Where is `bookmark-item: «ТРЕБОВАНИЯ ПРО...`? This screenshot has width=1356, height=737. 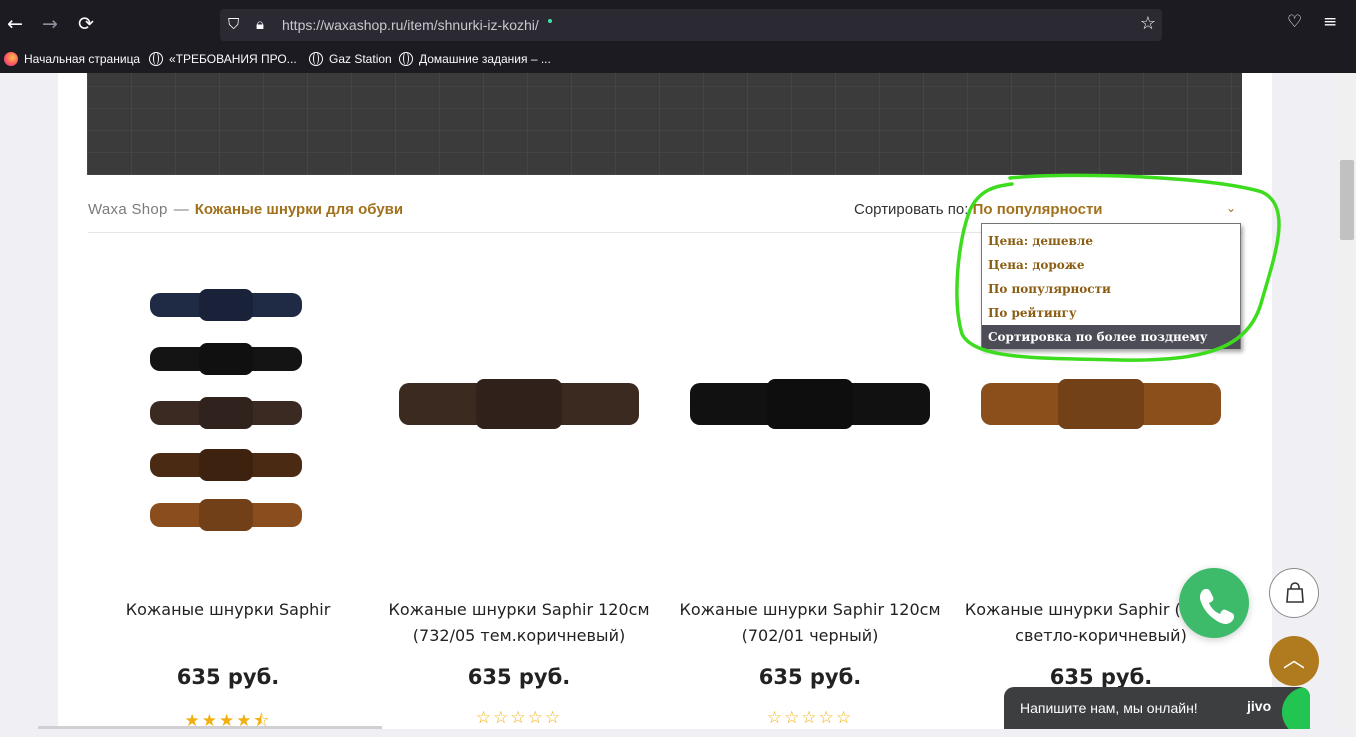 bookmark-item: «ТРЕБОВАНИЯ ПРО... is located at coordinates (223, 59).